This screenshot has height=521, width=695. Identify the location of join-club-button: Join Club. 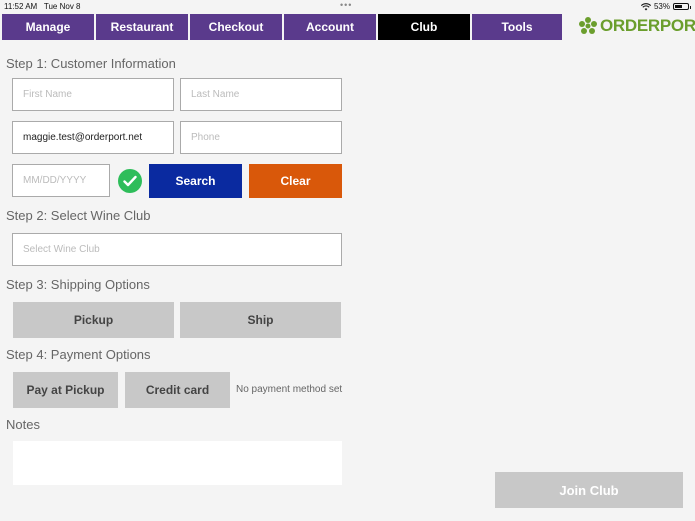
(589, 490).